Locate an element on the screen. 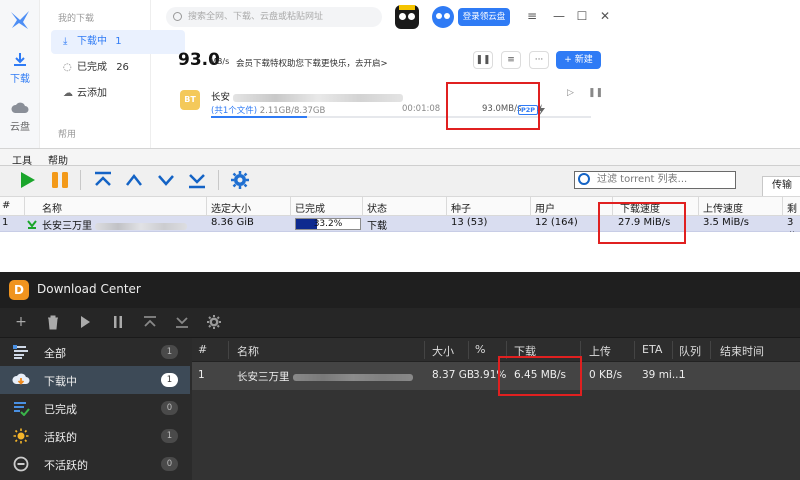 Image resolution: width=800 pixels, height=480 pixels. new-task-button: + 新建 is located at coordinates (578, 60).